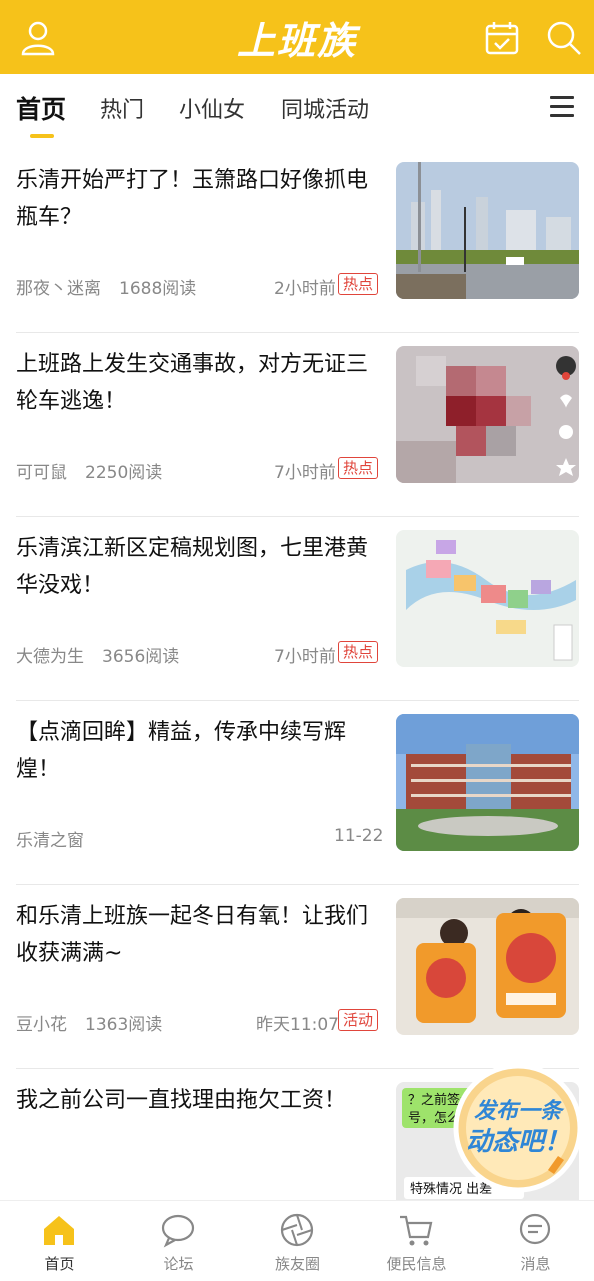 Image resolution: width=594 pixels, height=1281 pixels. Describe the element at coordinates (41, 473) in the screenshot. I see `post-author: 可可鼠` at that location.